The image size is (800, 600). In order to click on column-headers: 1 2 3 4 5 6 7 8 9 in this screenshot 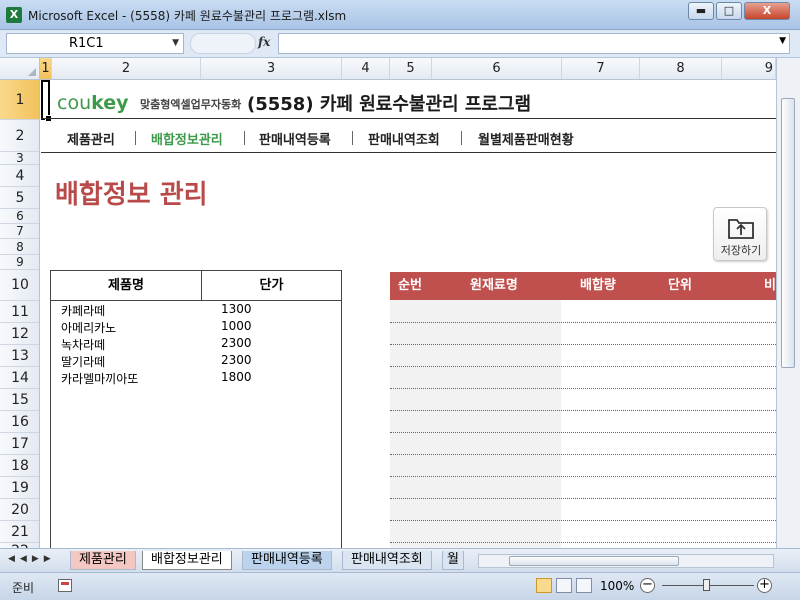, I will do `click(388, 69)`.